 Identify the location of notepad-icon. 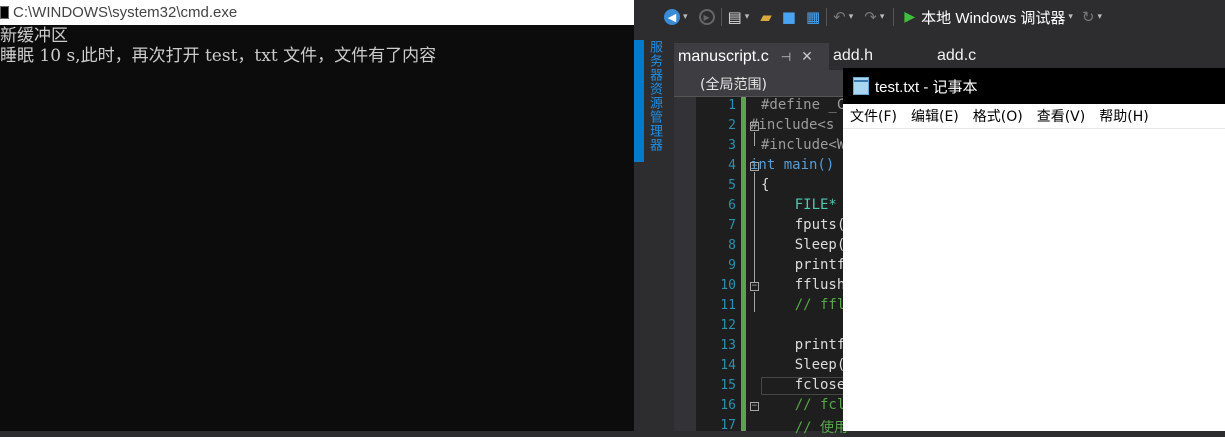
(861, 86).